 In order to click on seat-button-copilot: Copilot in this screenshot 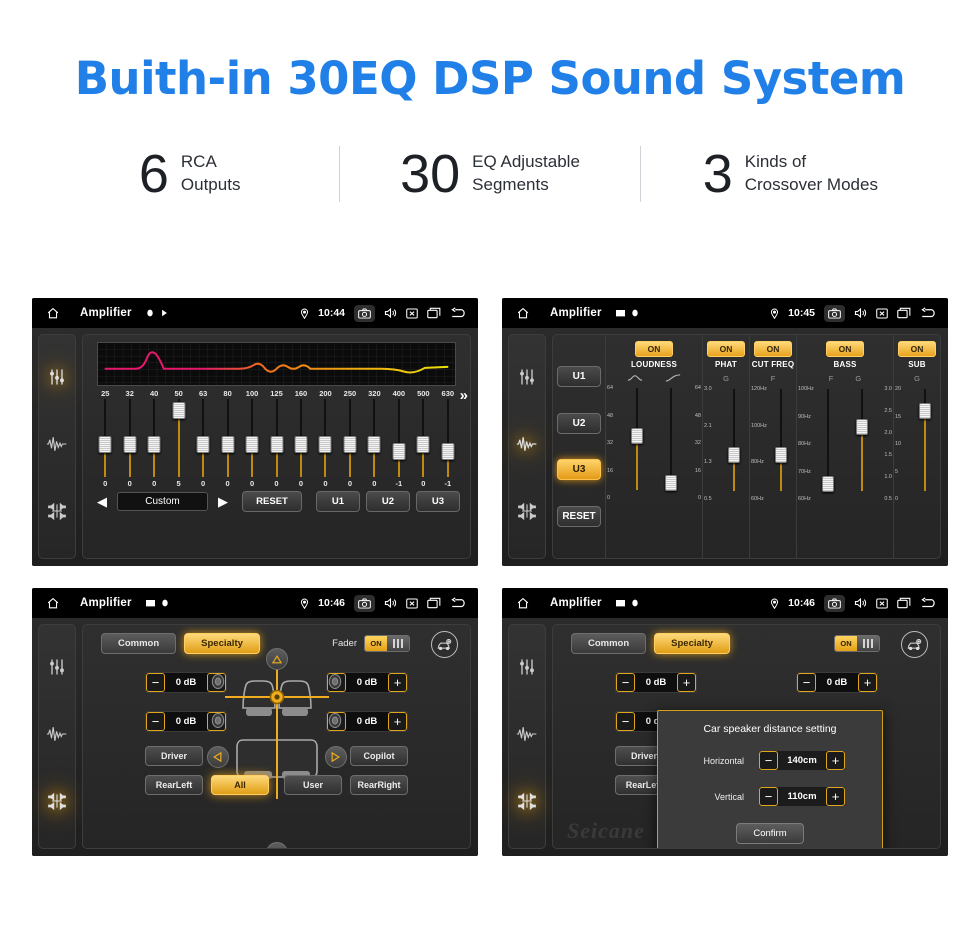, I will do `click(379, 756)`.